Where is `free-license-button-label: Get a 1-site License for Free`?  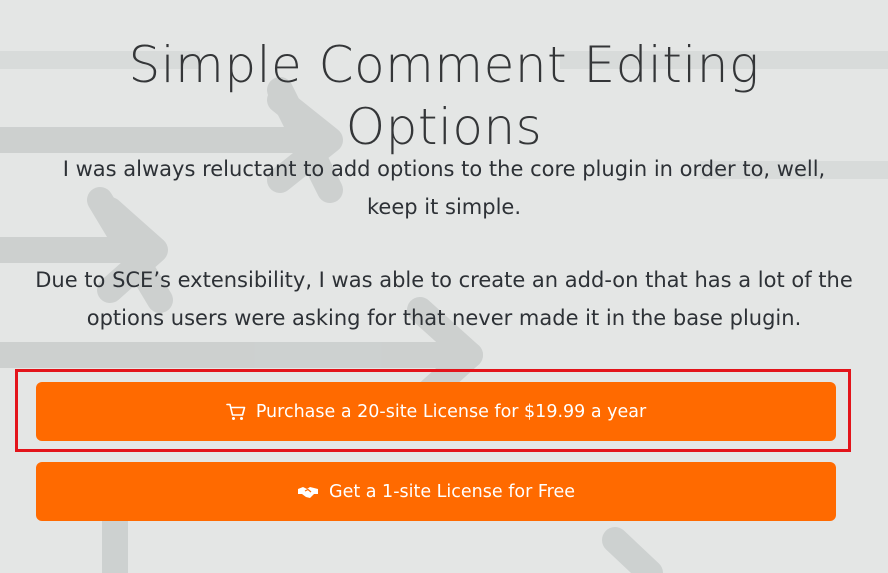 free-license-button-label: Get a 1-site License for Free is located at coordinates (452, 491).